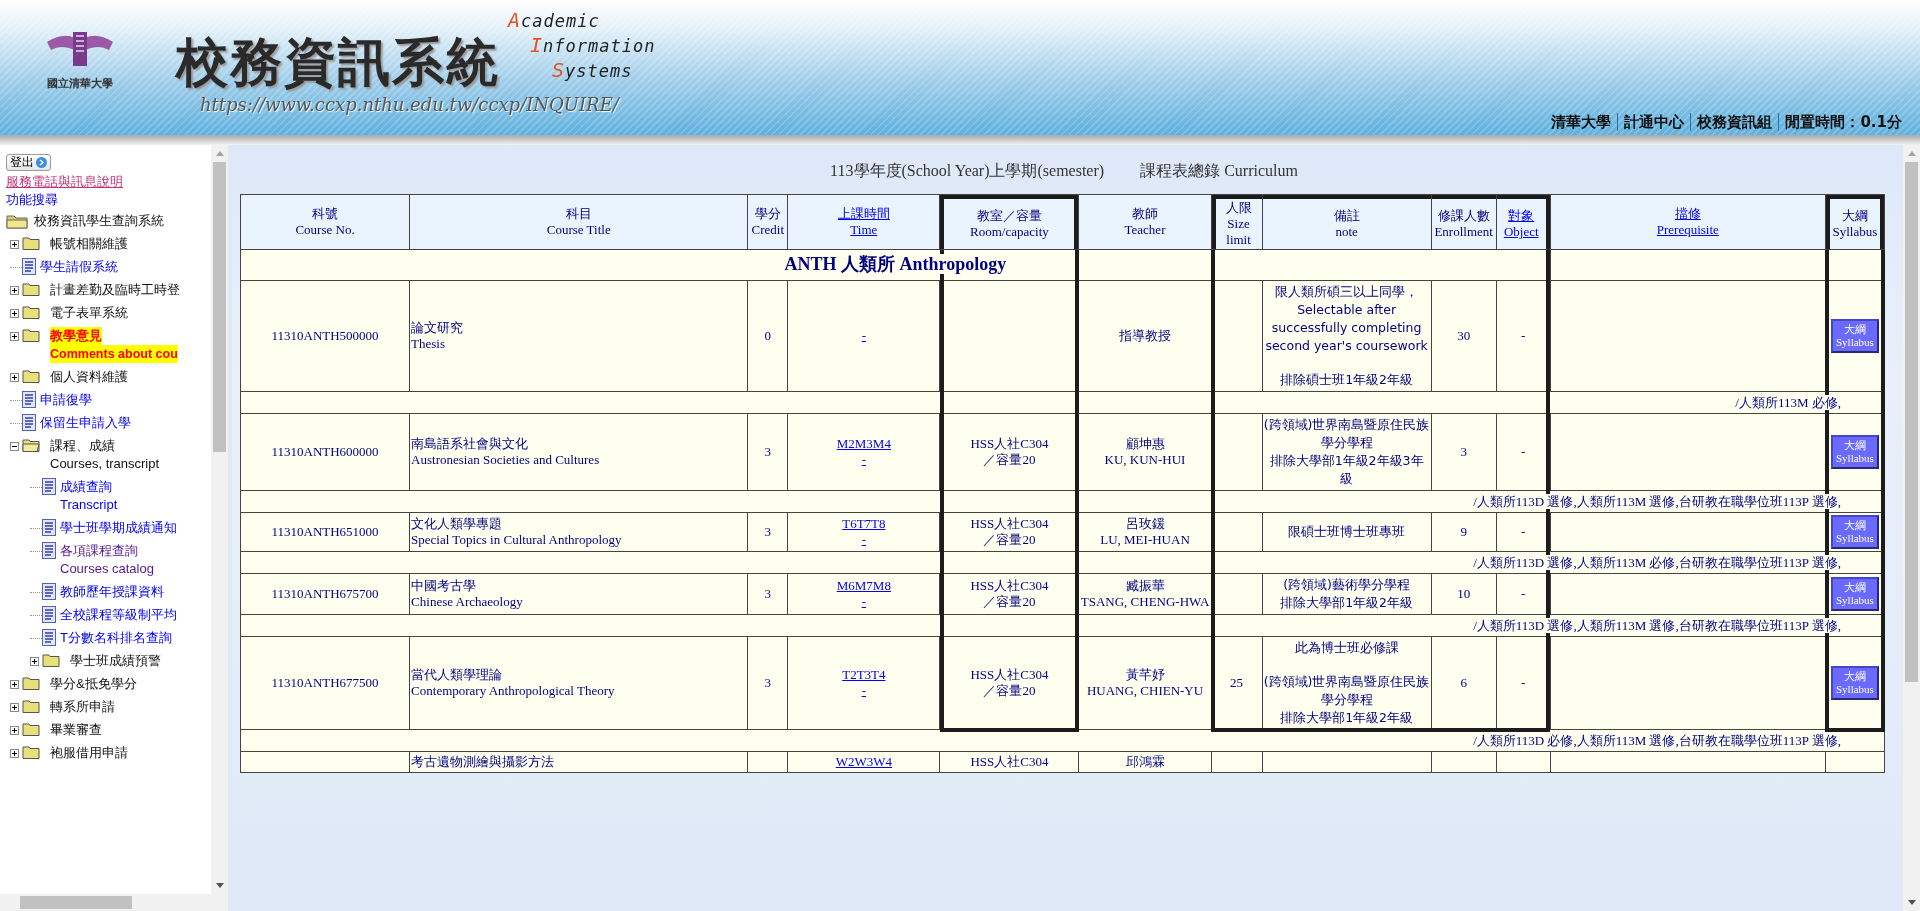 The image size is (1920, 911). What do you see at coordinates (115, 290) in the screenshot?
I see `folder-label: 計畫差勤及臨時工時登` at bounding box center [115, 290].